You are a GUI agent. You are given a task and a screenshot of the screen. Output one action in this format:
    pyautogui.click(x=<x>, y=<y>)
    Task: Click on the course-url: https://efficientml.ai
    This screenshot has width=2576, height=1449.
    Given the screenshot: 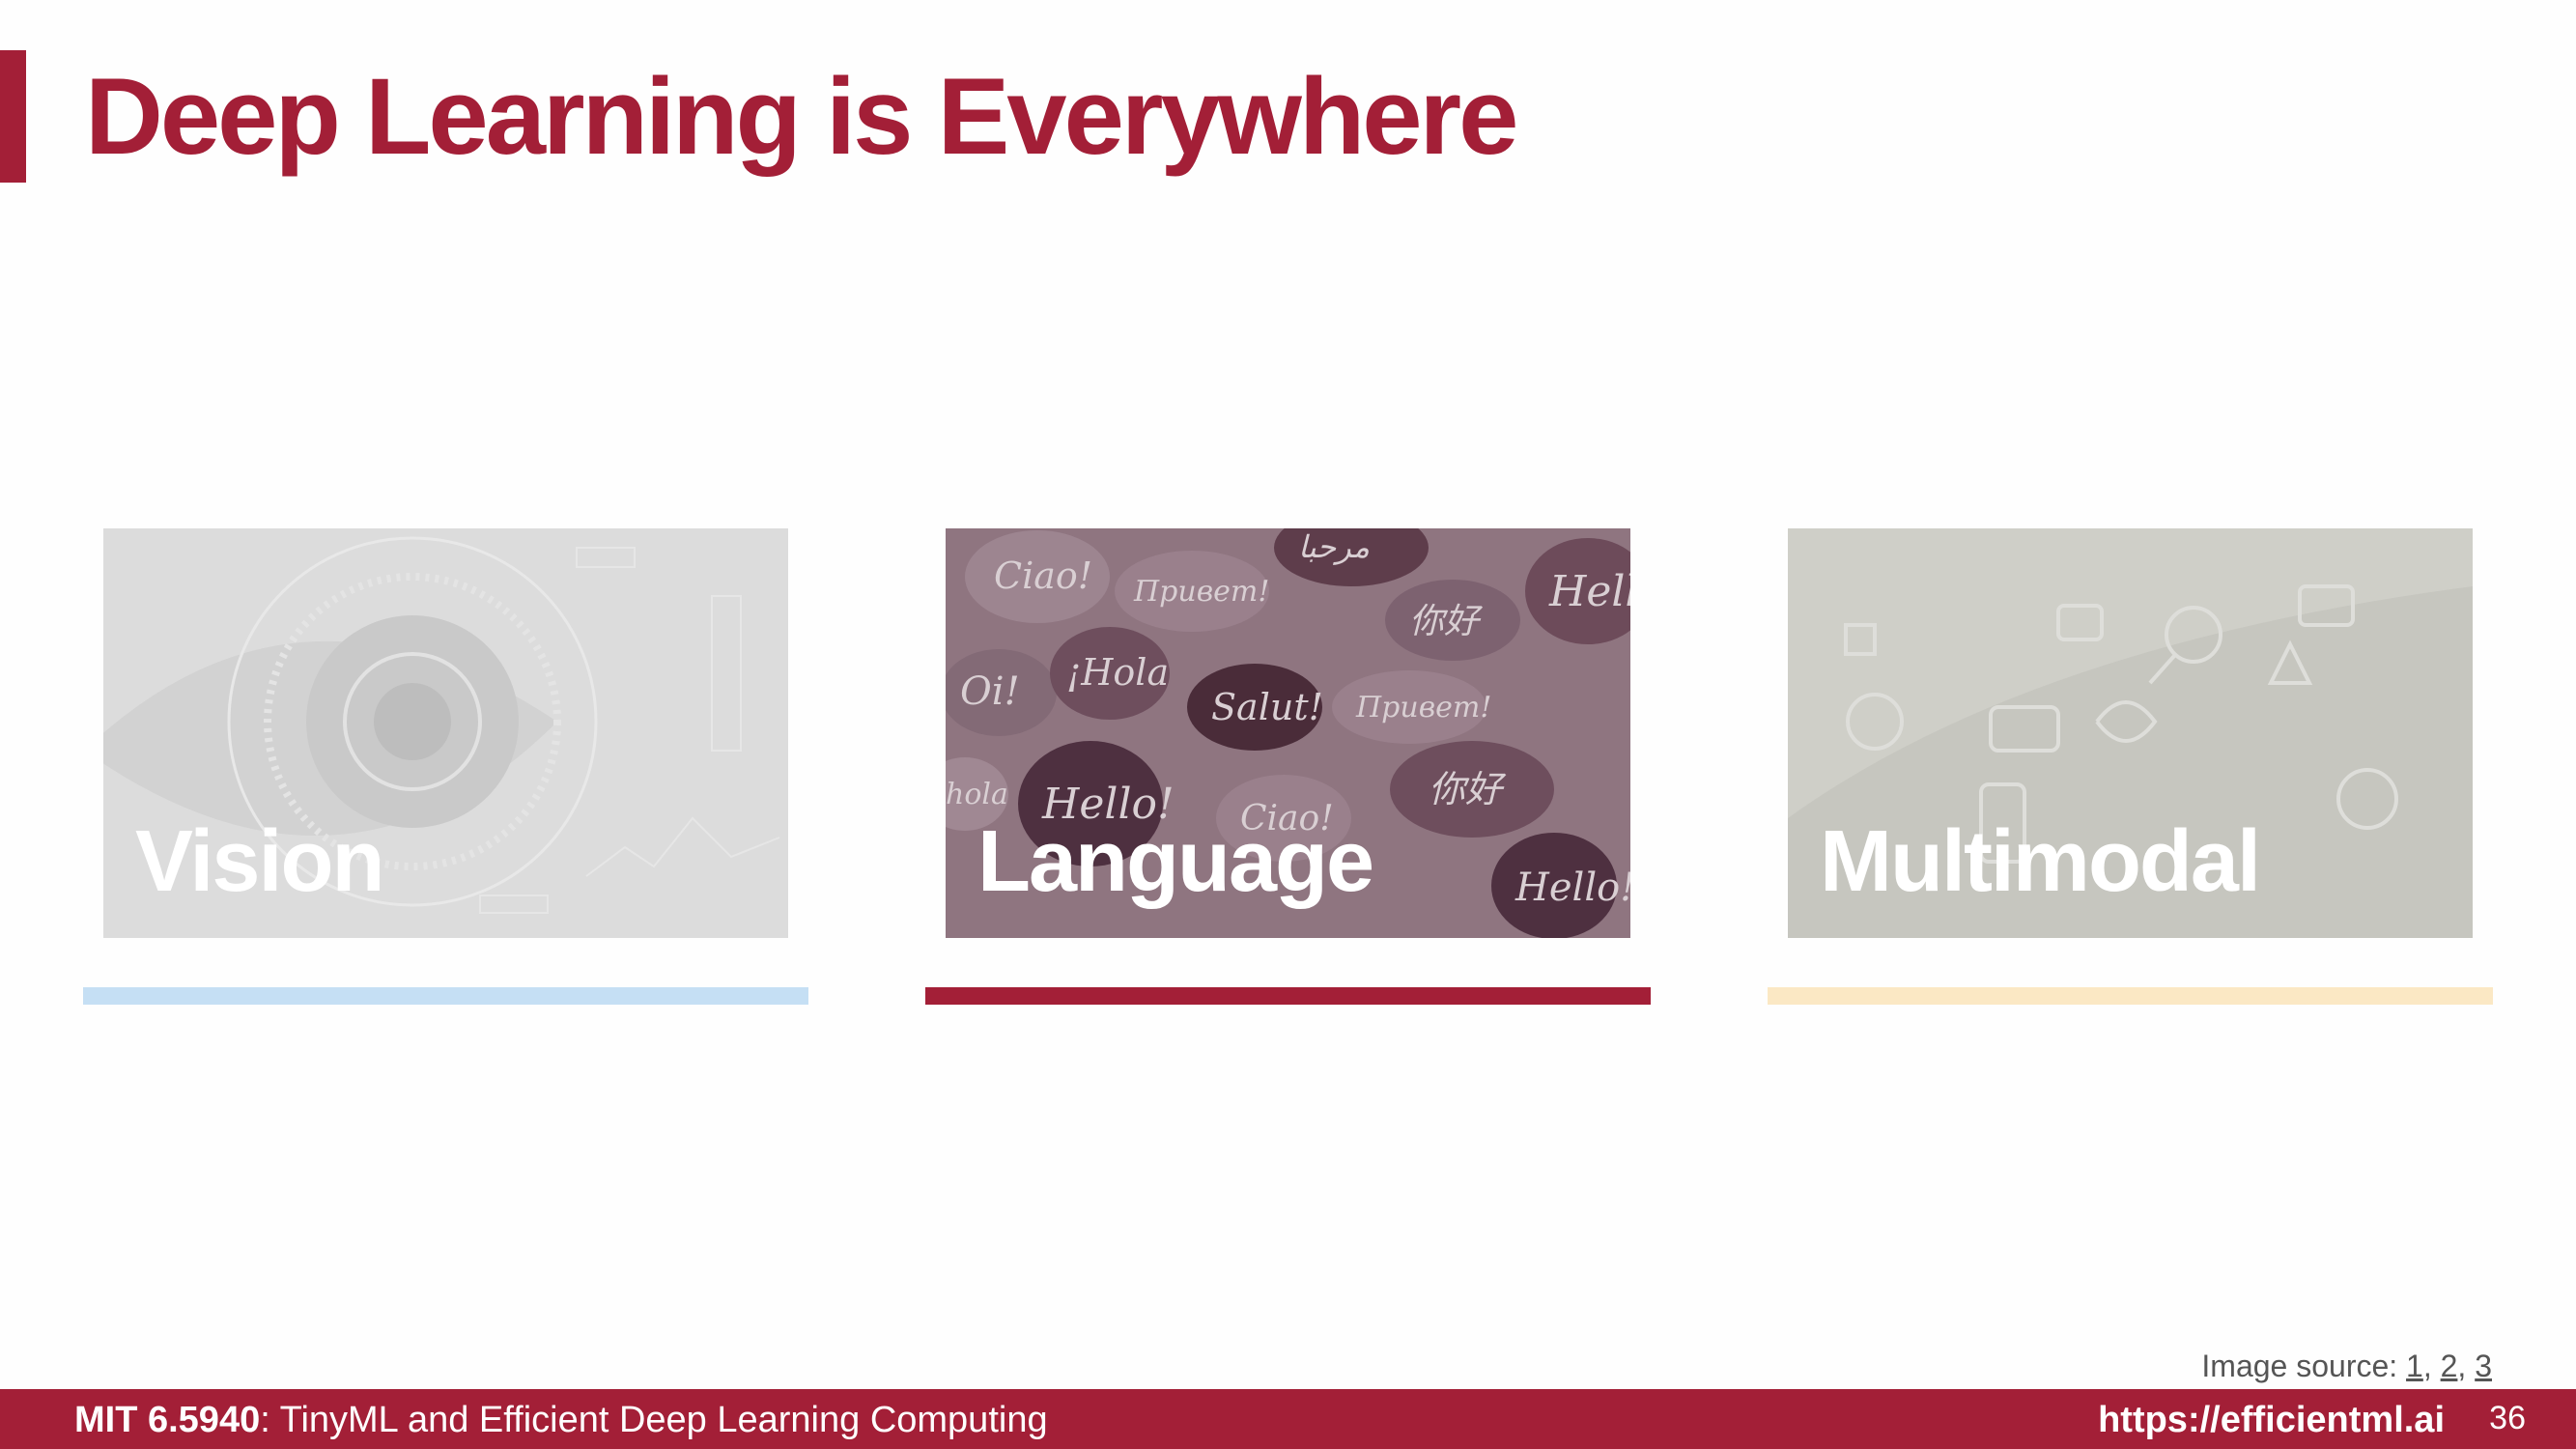 What is the action you would take?
    pyautogui.click(x=2271, y=1420)
    